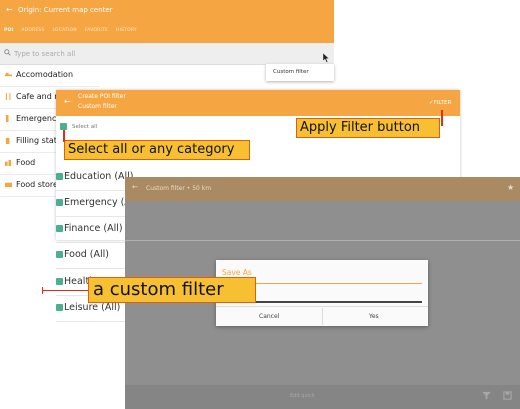 The image size is (520, 409). Describe the element at coordinates (92, 307) in the screenshot. I see `filter-category-label: Leisure (All)` at that location.